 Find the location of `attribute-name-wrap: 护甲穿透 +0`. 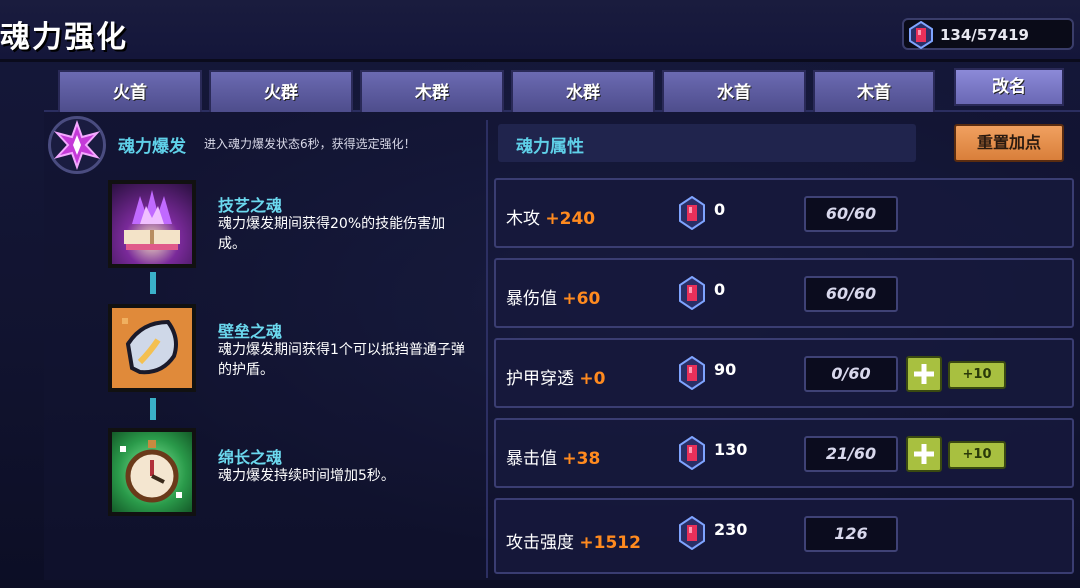

attribute-name-wrap: 护甲穿透 +0 is located at coordinates (555, 376).